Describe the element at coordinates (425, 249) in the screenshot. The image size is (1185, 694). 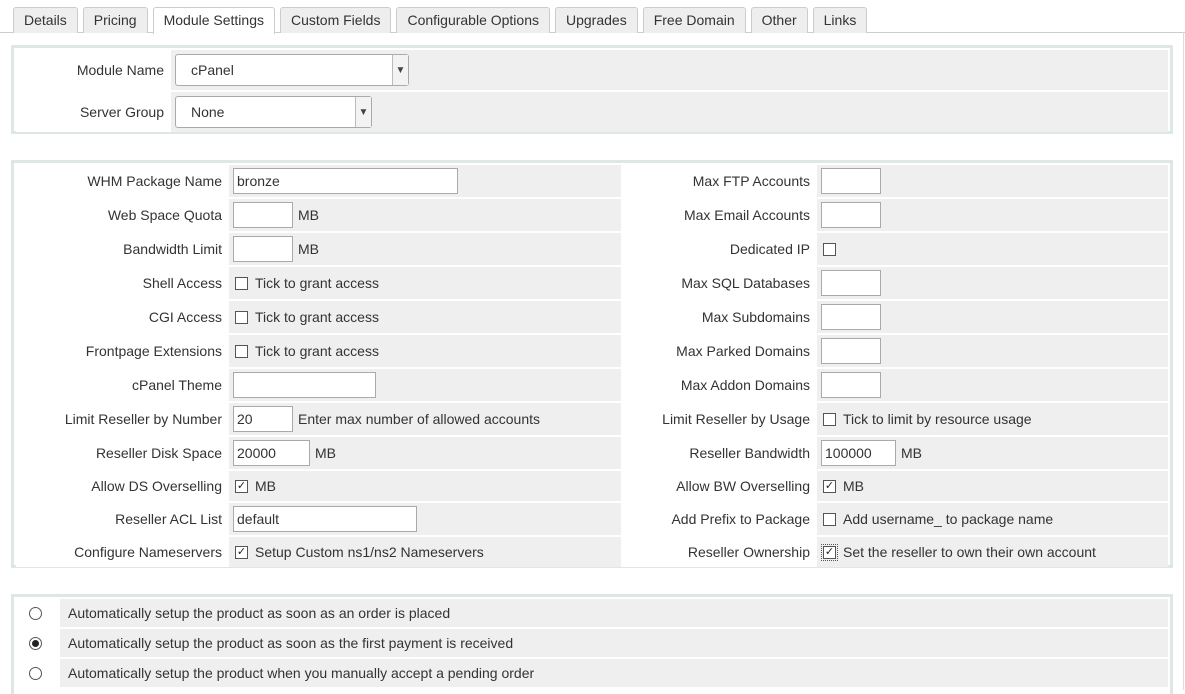
I see `bandwidth-cell: MB` at that location.